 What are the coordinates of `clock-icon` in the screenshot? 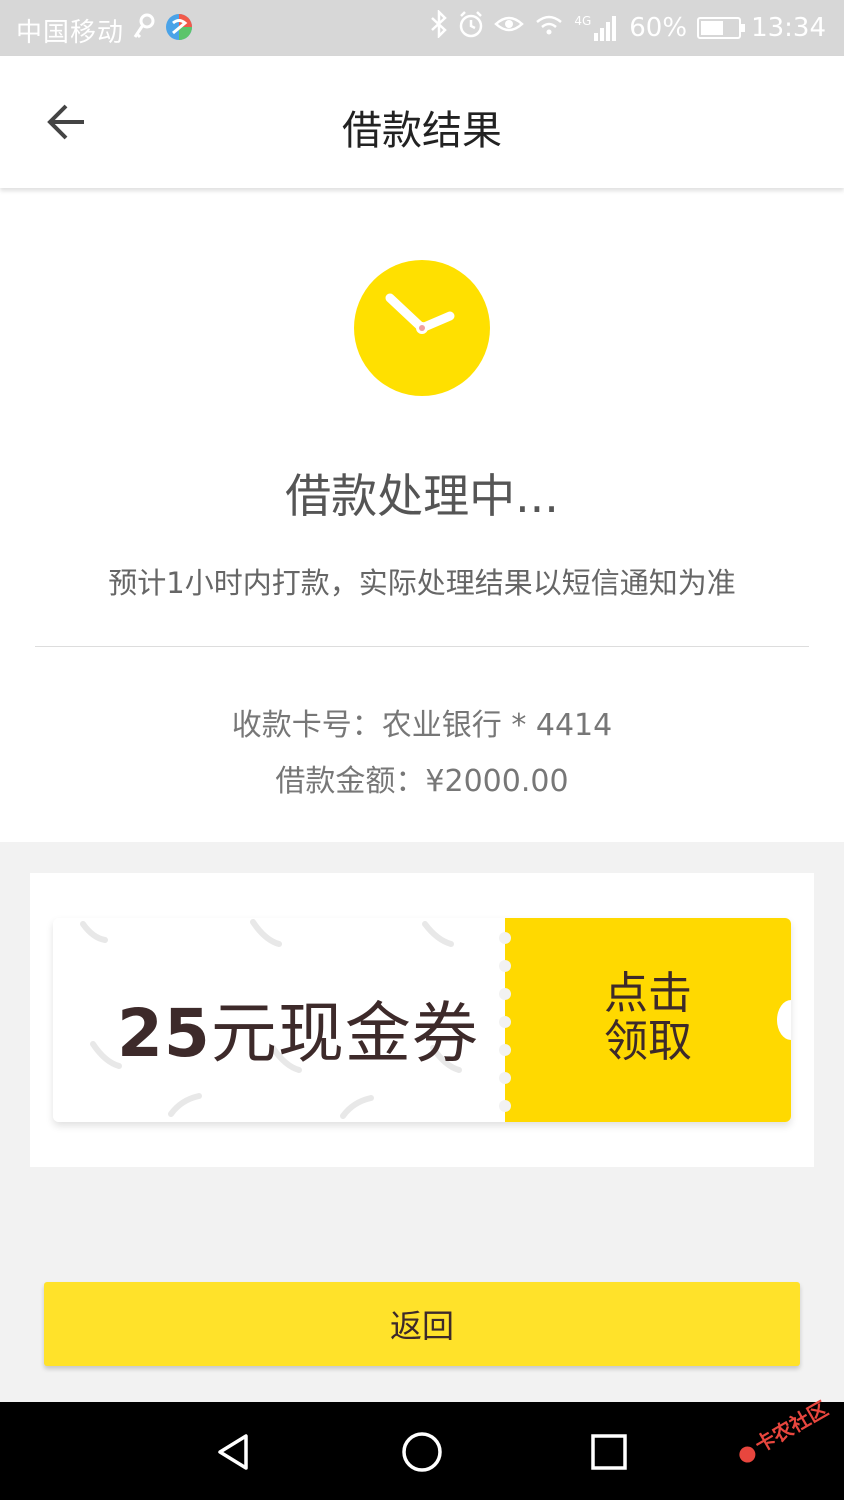 It's located at (422, 328).